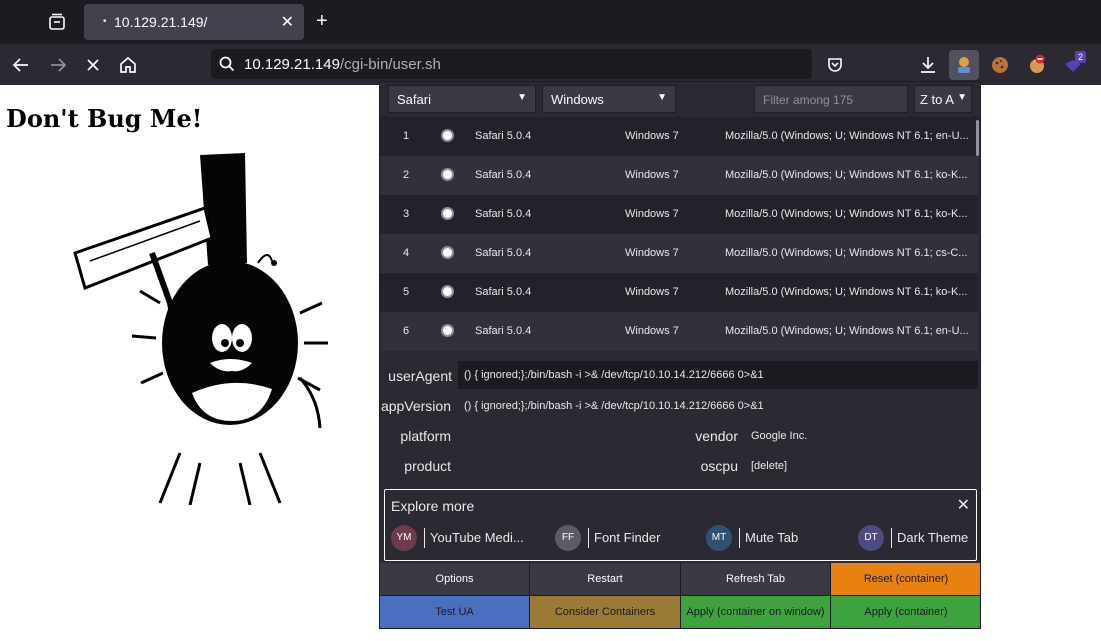  Describe the element at coordinates (769, 466) in the screenshot. I see `oscpu-value: [delete]` at that location.